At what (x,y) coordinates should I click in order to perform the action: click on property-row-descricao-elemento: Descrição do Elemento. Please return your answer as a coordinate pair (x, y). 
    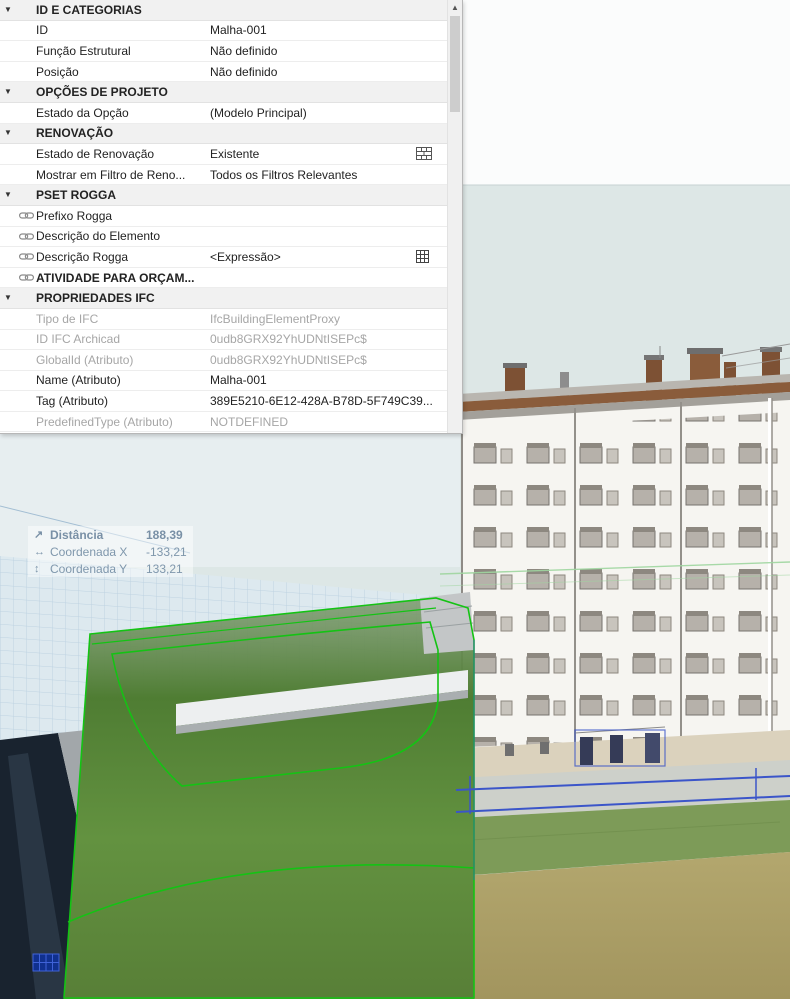
    Looking at the image, I should click on (224, 237).